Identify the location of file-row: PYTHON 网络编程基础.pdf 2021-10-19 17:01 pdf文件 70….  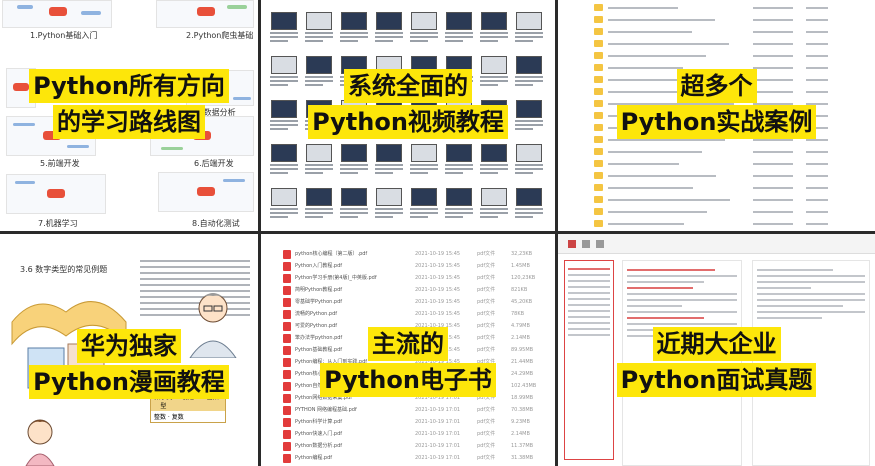
(408, 410).